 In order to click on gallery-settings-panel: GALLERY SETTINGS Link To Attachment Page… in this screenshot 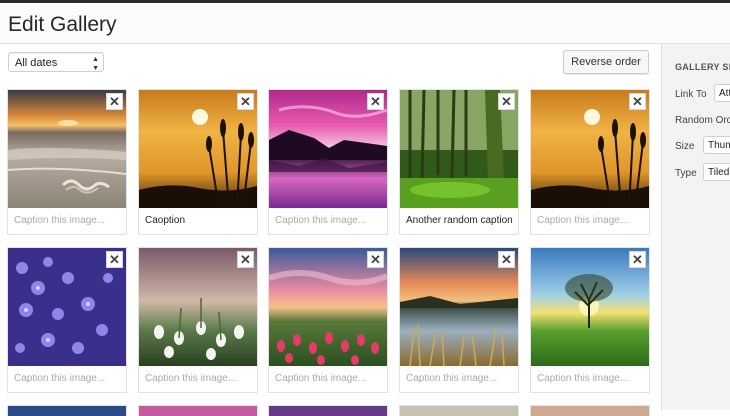, I will do `click(695, 227)`.